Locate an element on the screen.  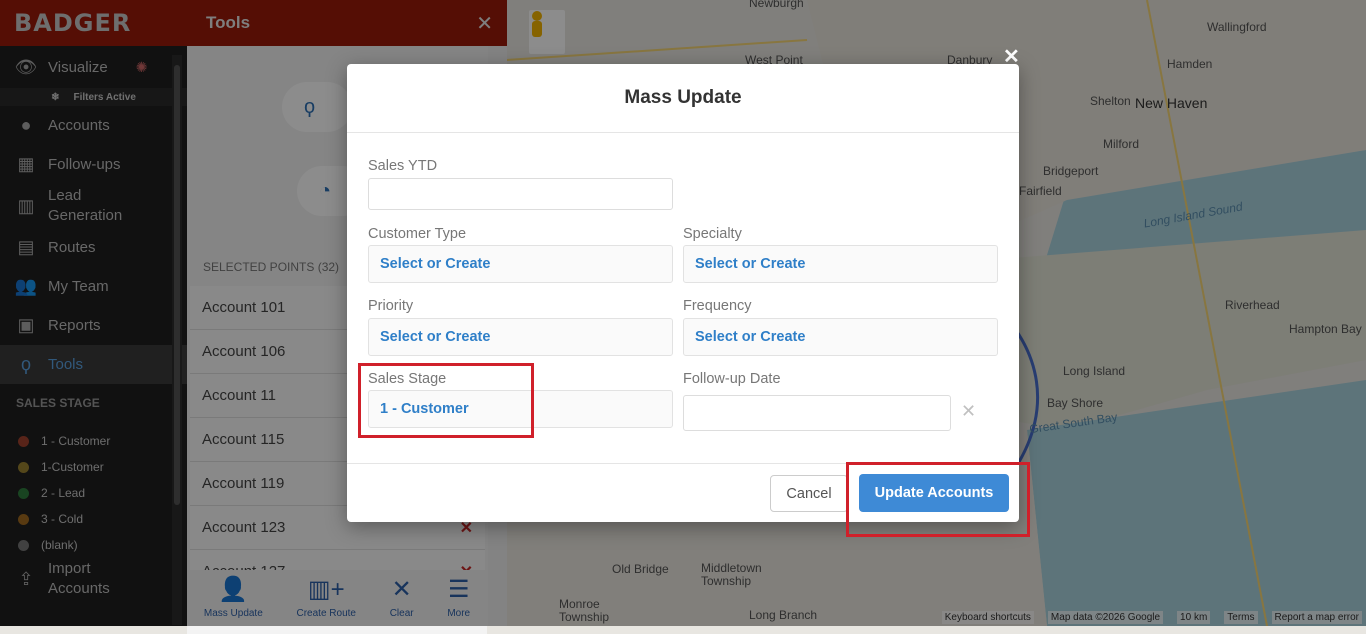
priority-label: Priority is located at coordinates (391, 306).